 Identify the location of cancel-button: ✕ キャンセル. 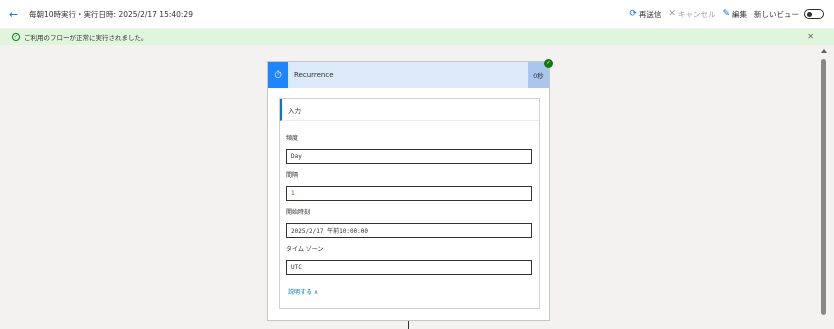
(691, 14).